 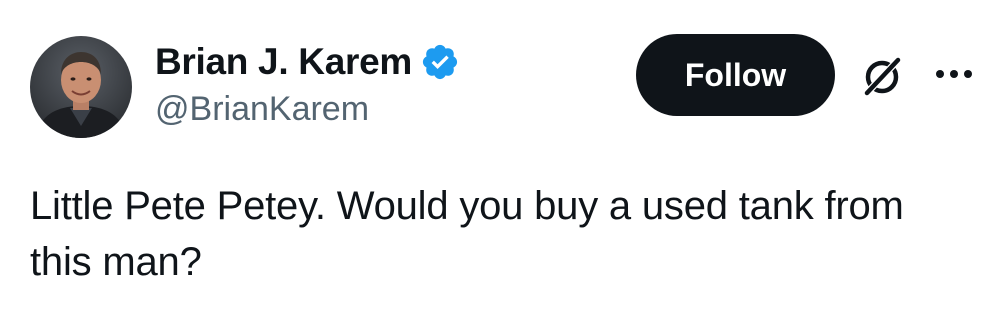 I want to click on verified-badge-icon, so click(x=440, y=62).